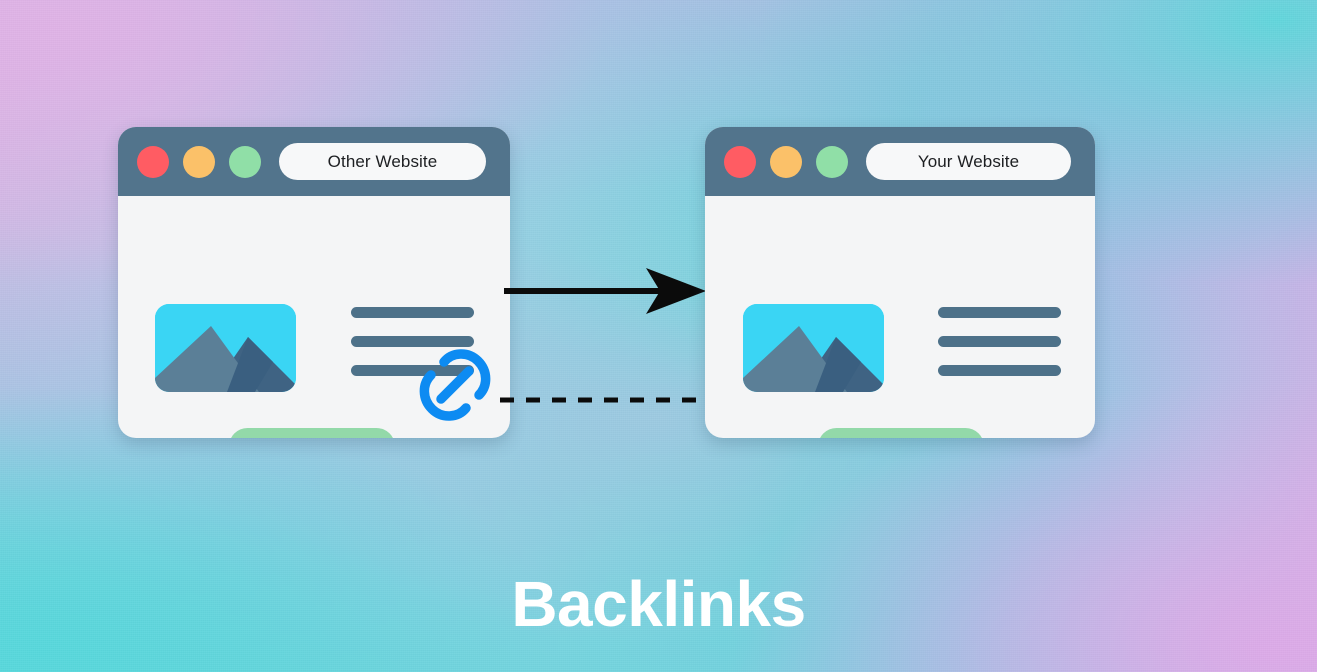 This screenshot has height=672, width=1317. I want to click on link-chain-icon, so click(455, 385).